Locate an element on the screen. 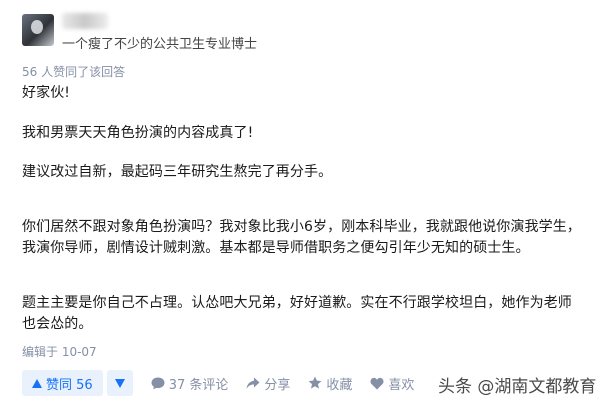  share-arrow-icon is located at coordinates (253, 383).